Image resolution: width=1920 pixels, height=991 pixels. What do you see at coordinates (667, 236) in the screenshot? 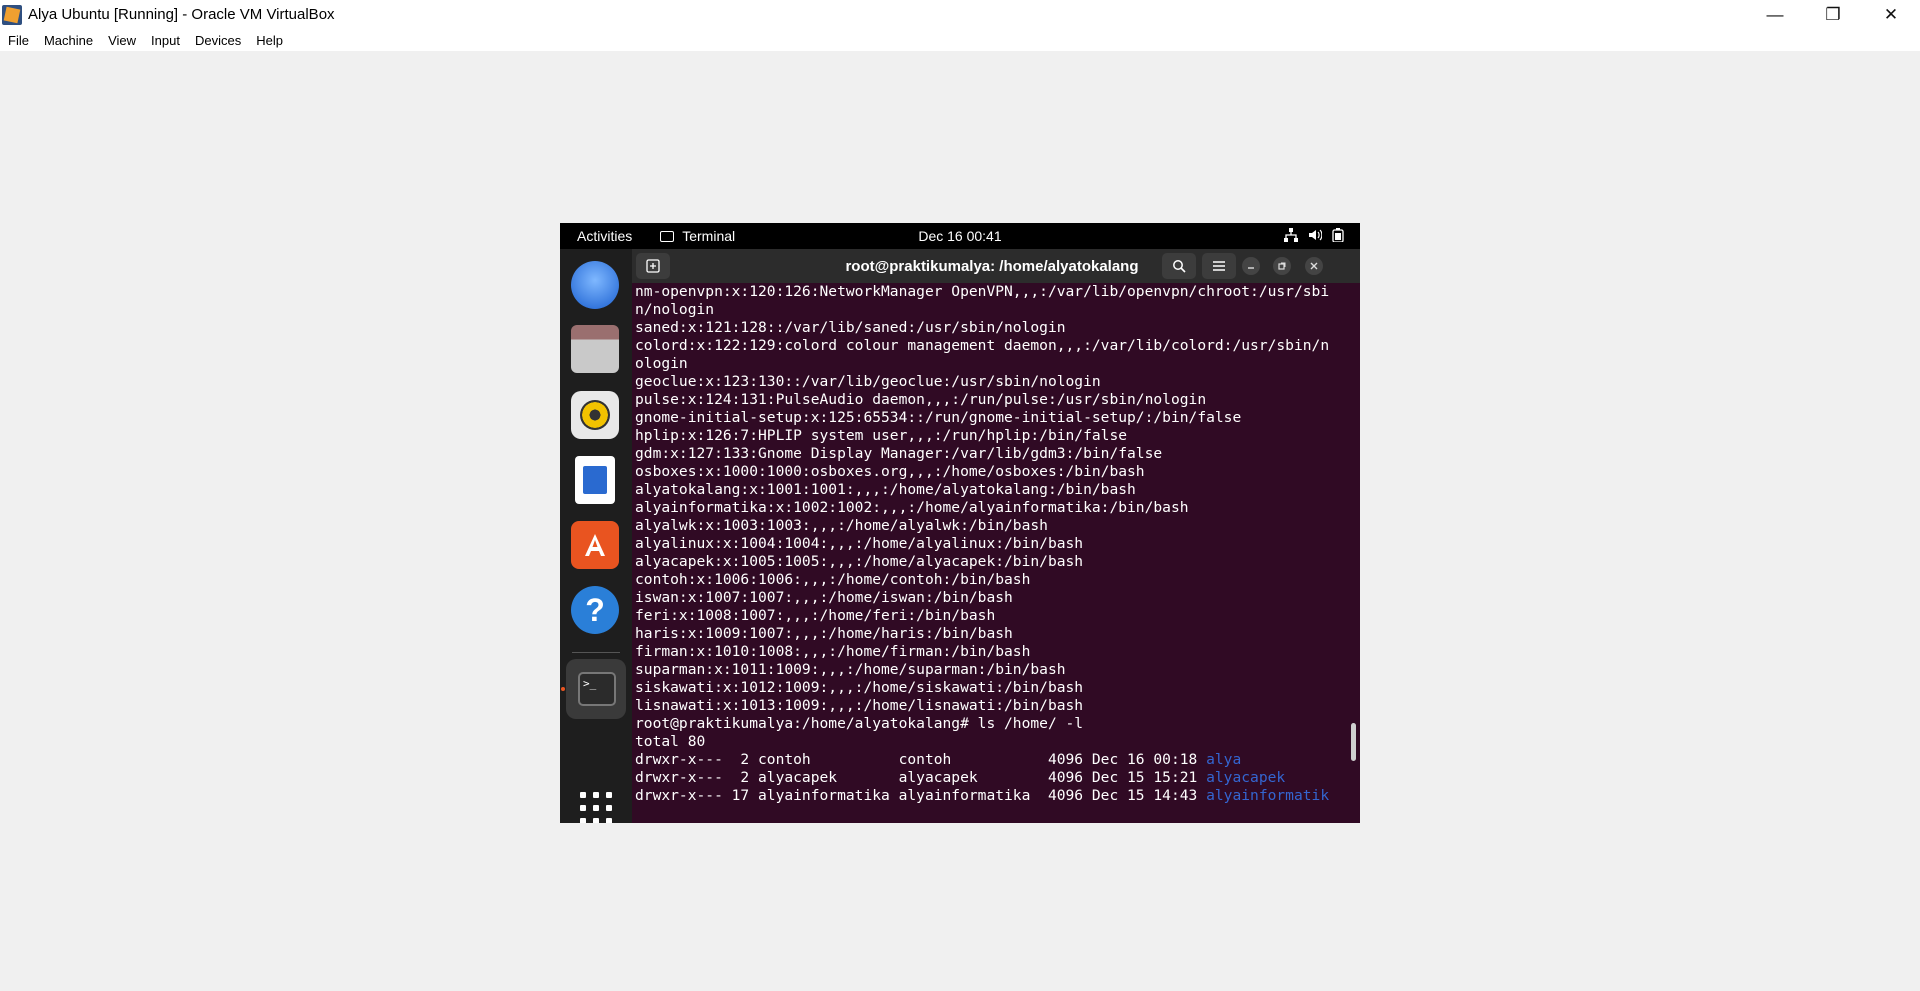
I see `terminal-app-icon` at bounding box center [667, 236].